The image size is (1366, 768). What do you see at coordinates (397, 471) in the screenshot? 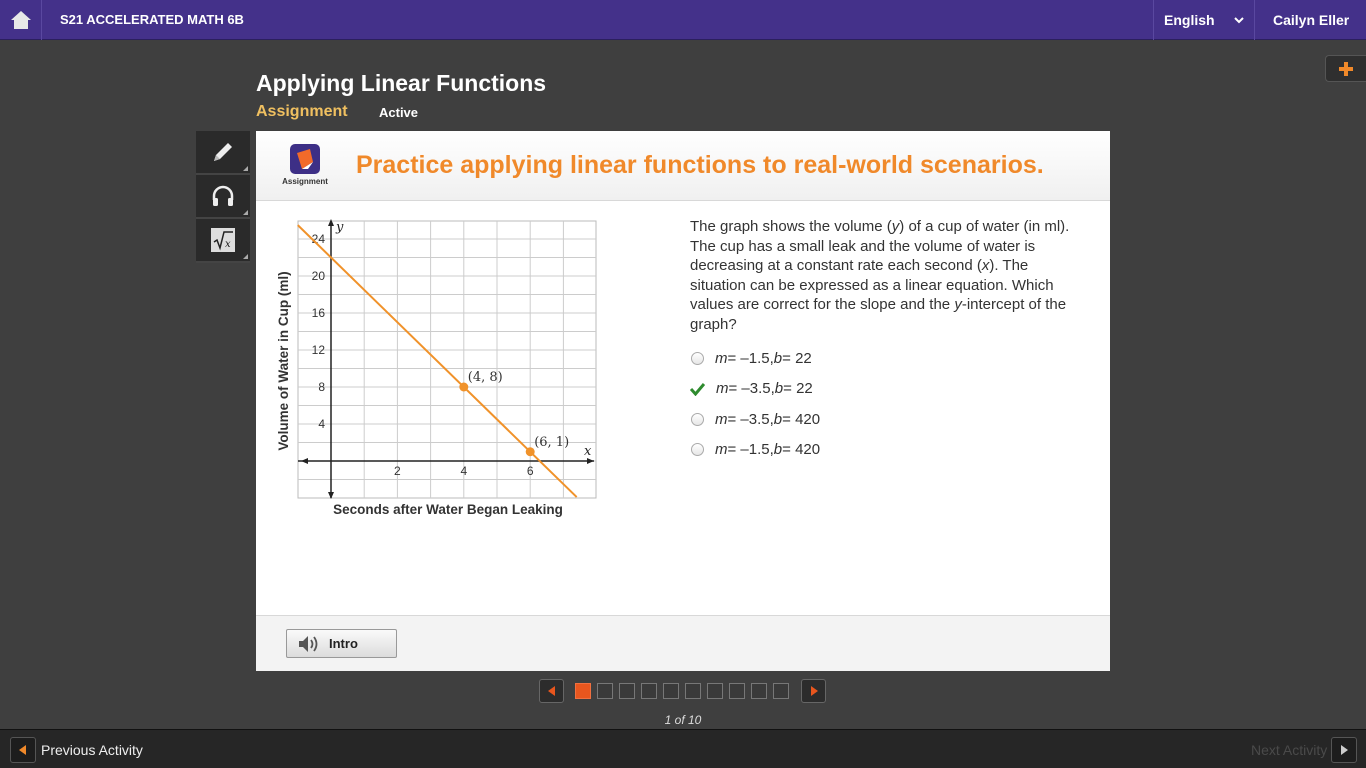
I see `x-tick-label: 2` at bounding box center [397, 471].